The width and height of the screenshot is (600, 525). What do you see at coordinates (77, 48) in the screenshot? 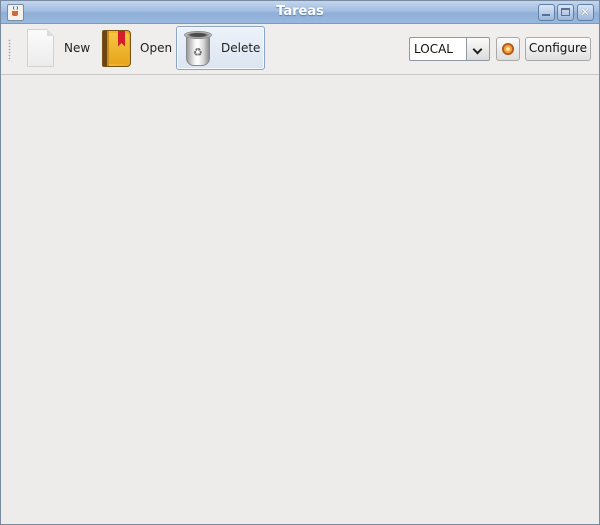
I see `new-button-label: New` at bounding box center [77, 48].